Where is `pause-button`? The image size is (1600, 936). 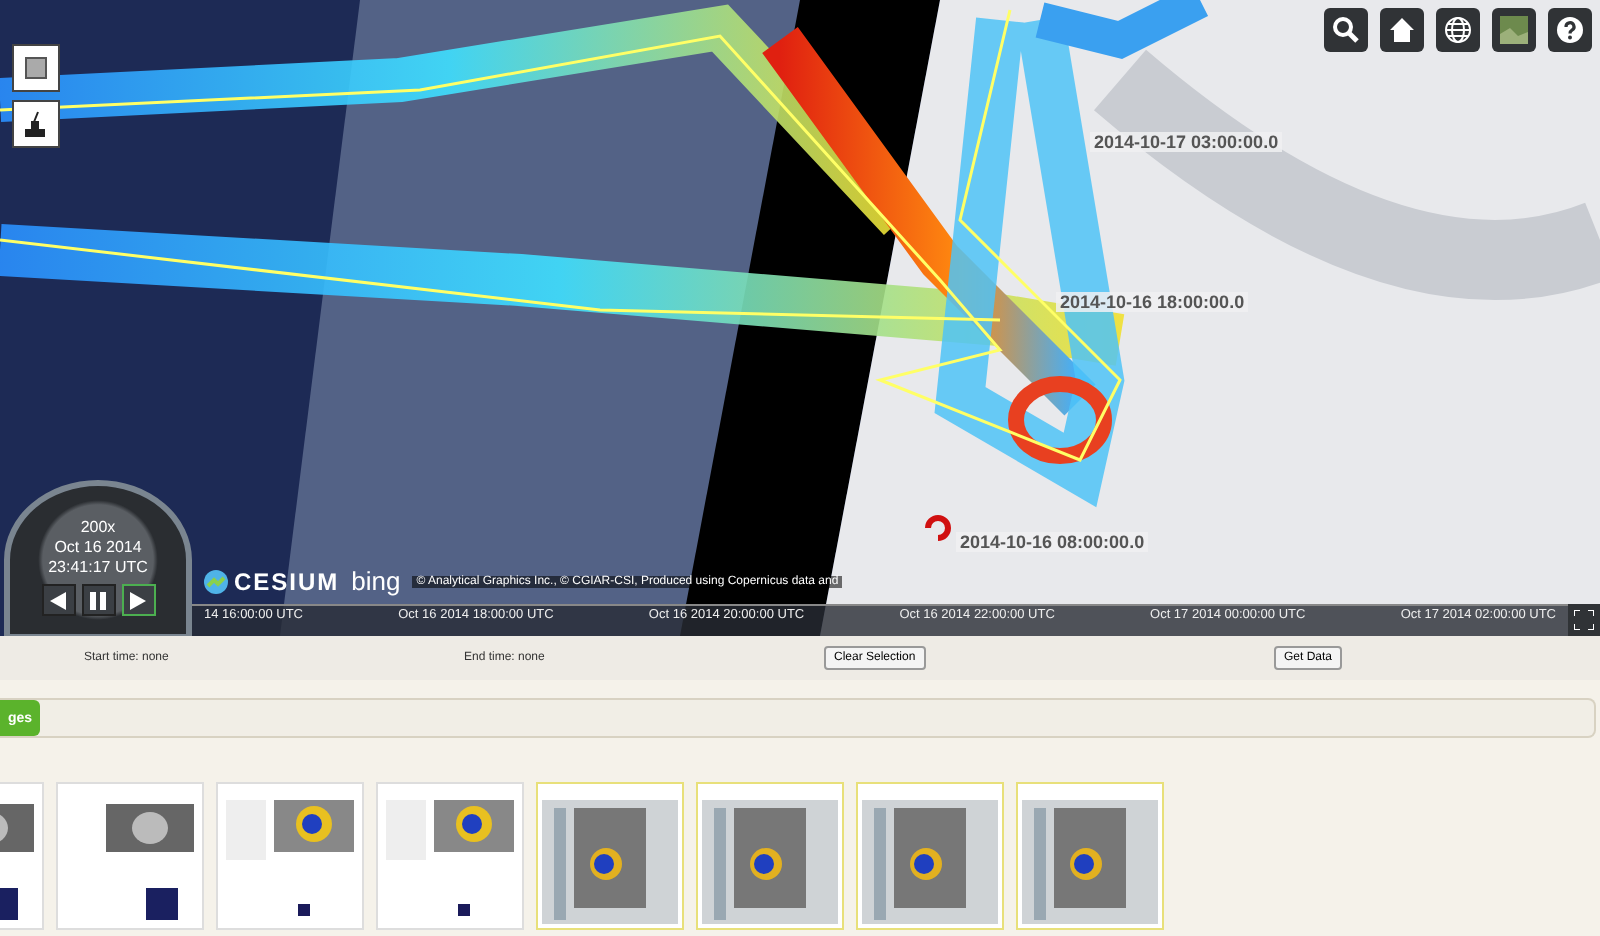
pause-button is located at coordinates (98, 600).